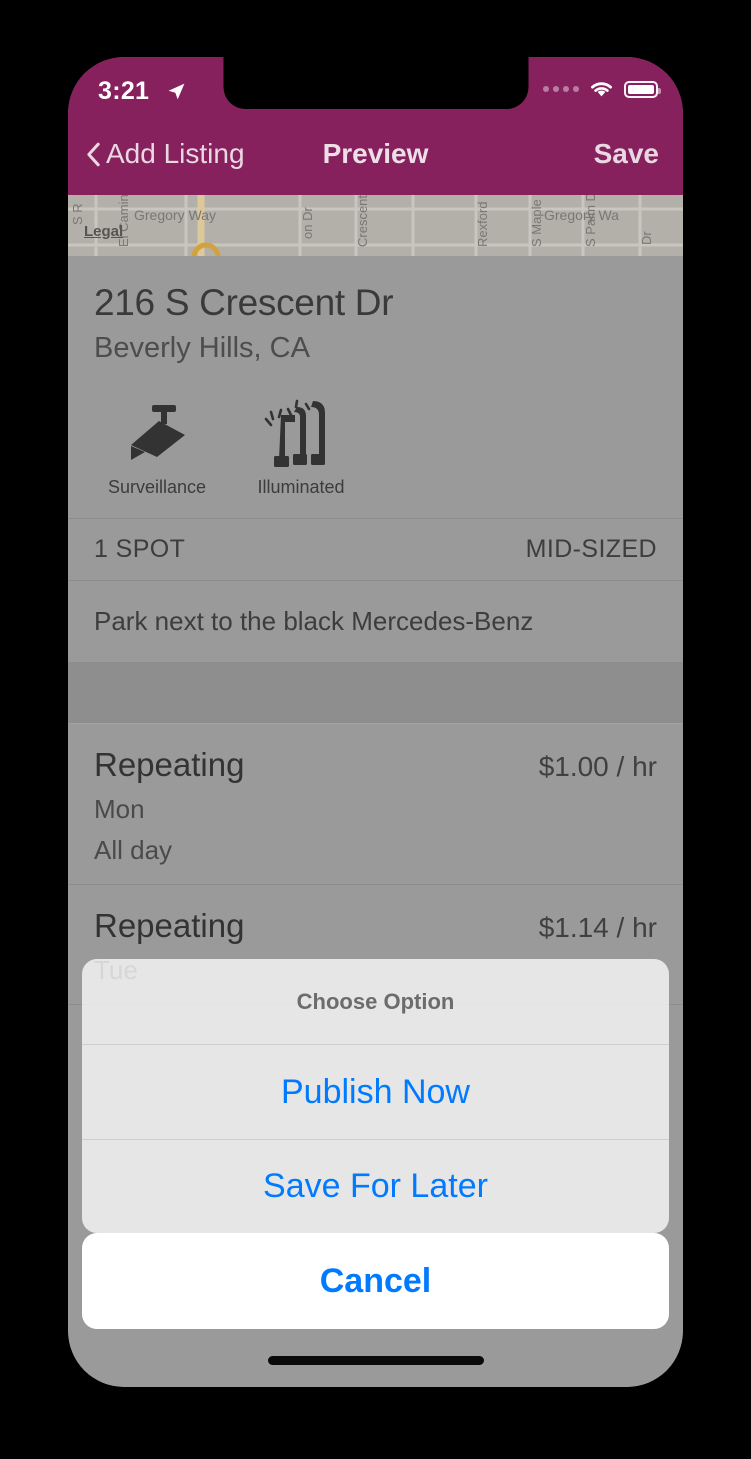 This screenshot has height=1459, width=751. Describe the element at coordinates (301, 487) in the screenshot. I see `amenity-label: Illuminated` at that location.